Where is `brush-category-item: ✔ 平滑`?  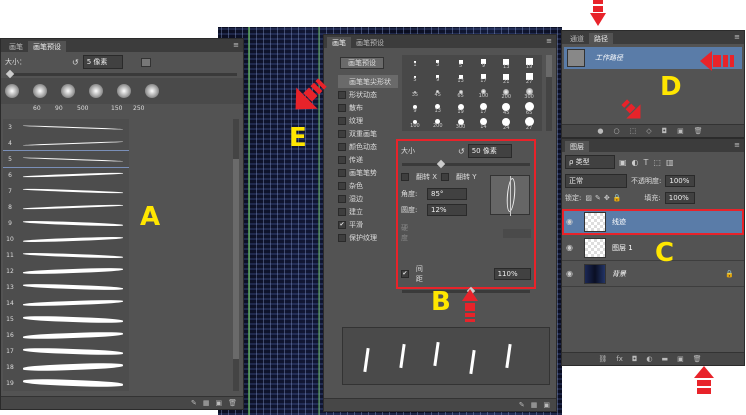
brush-category-item: ✔ 平滑 is located at coordinates (368, 224).